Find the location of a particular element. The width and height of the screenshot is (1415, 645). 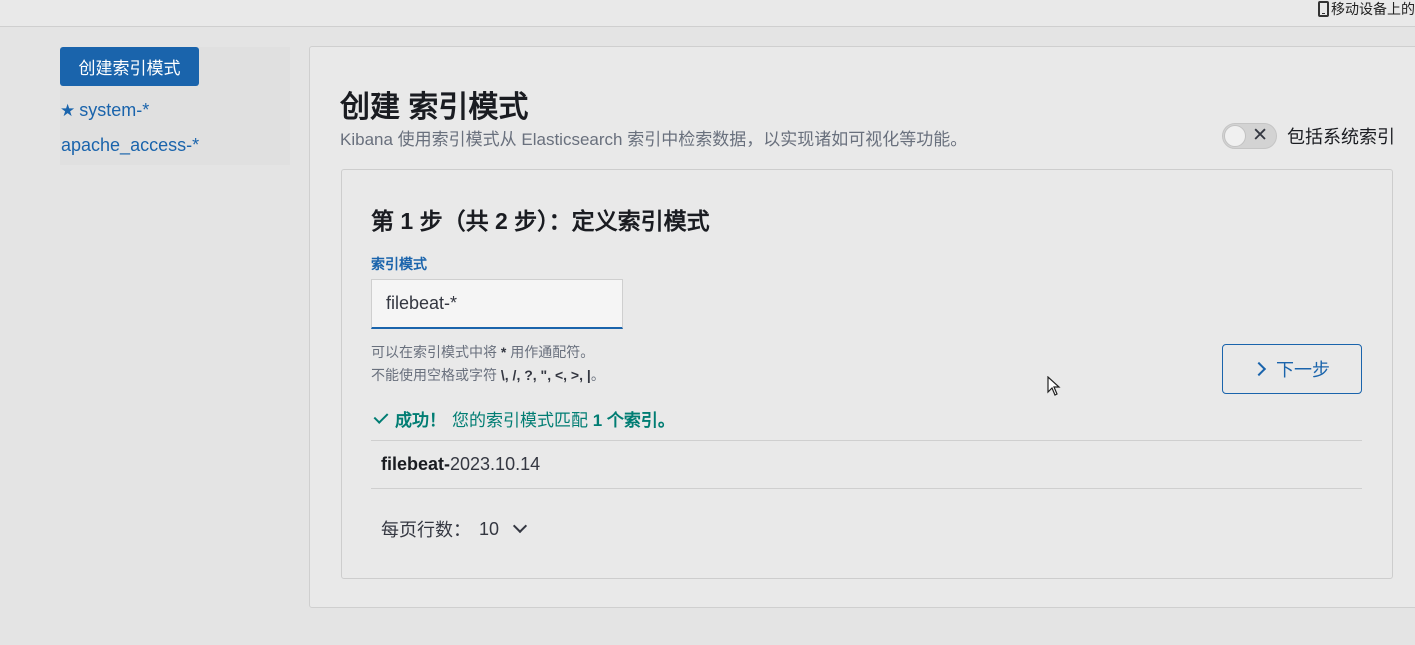

next-step-button: 下一步 is located at coordinates (1292, 369).